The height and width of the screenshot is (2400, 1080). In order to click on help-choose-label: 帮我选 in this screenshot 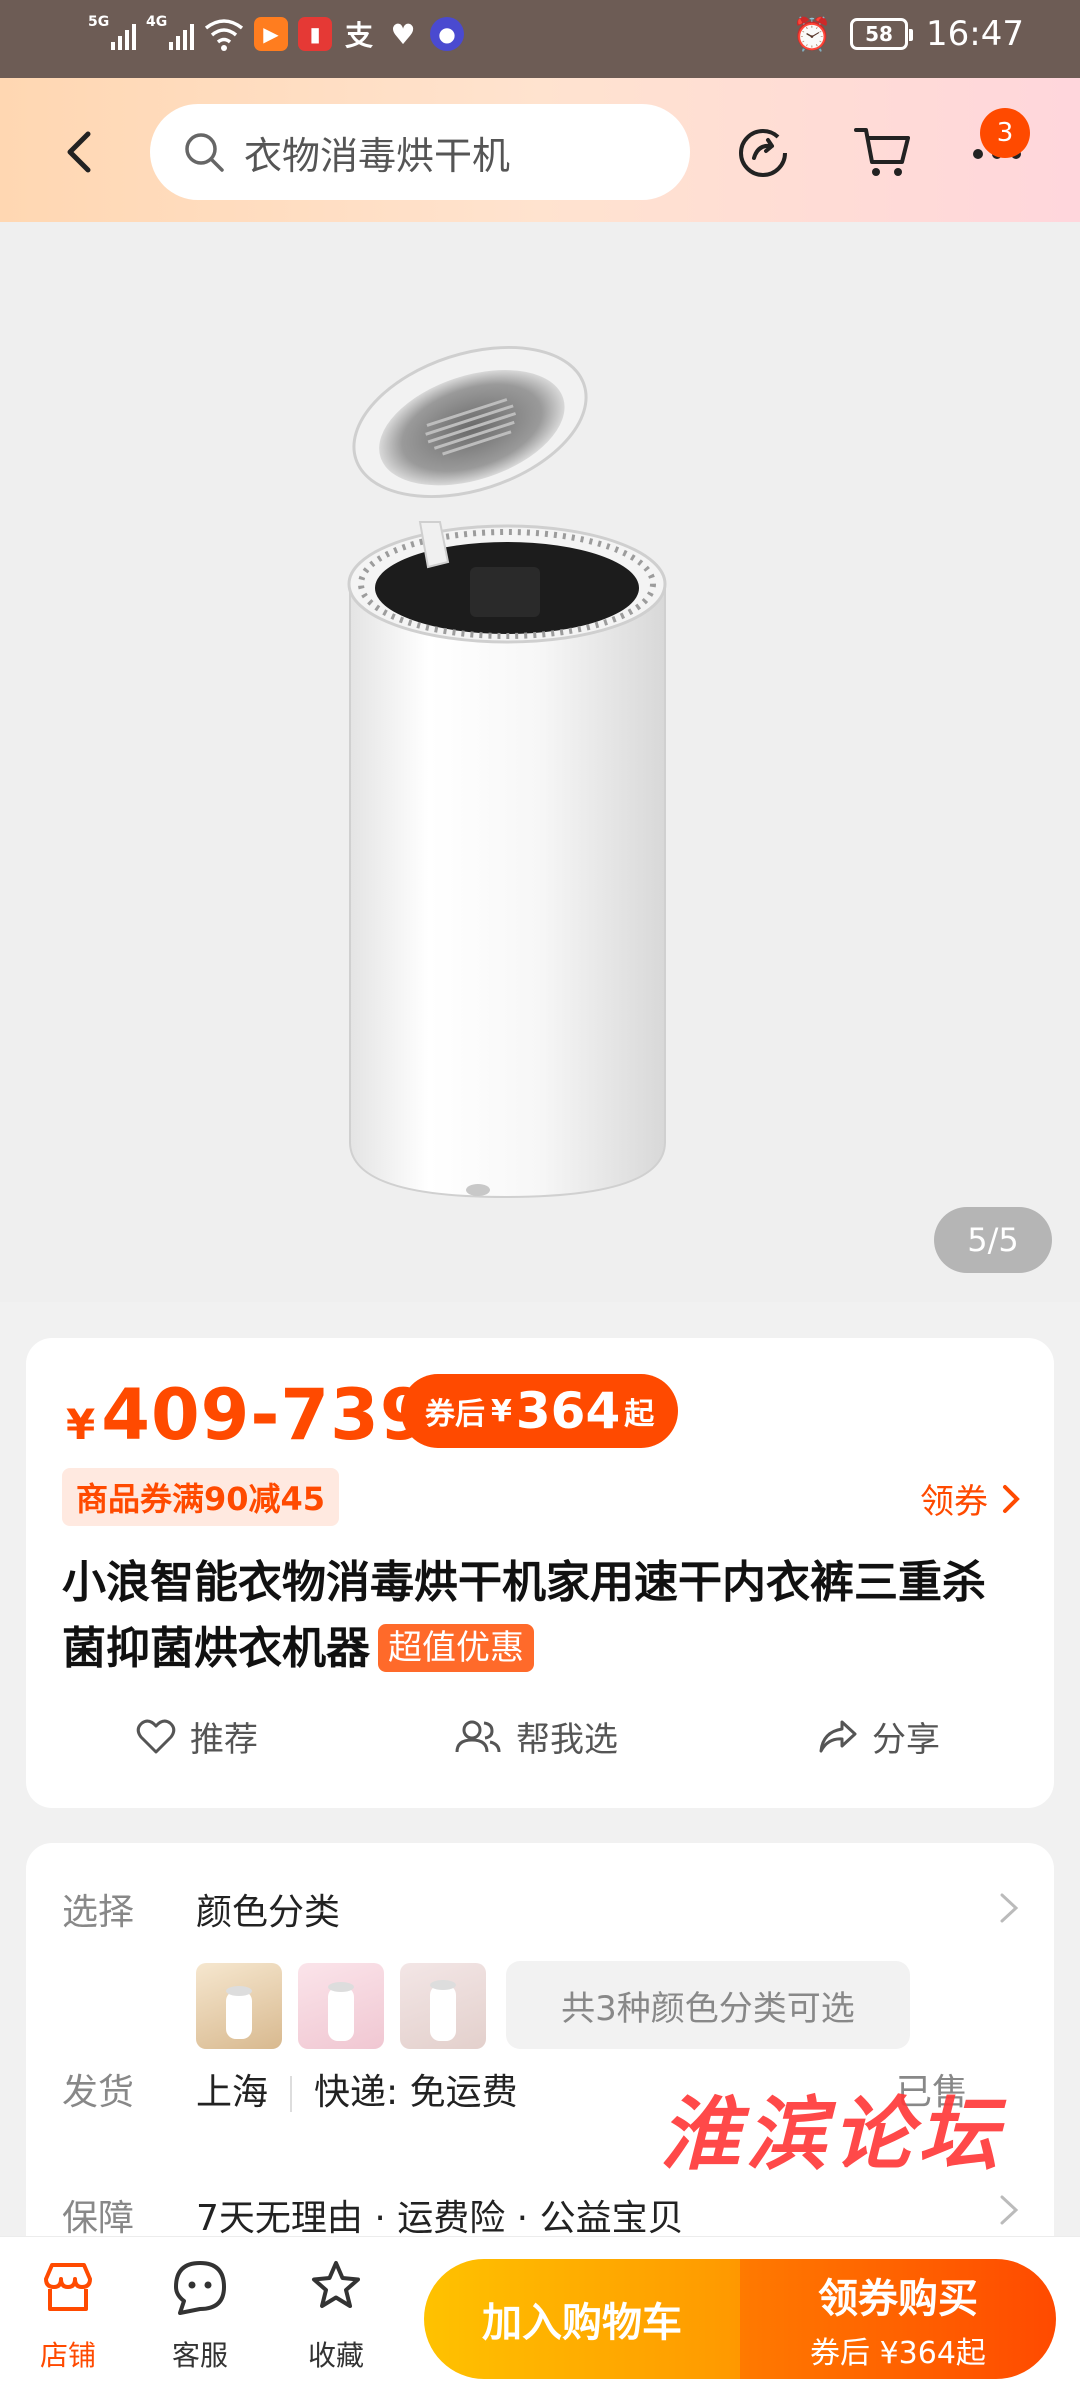, I will do `click(567, 1740)`.